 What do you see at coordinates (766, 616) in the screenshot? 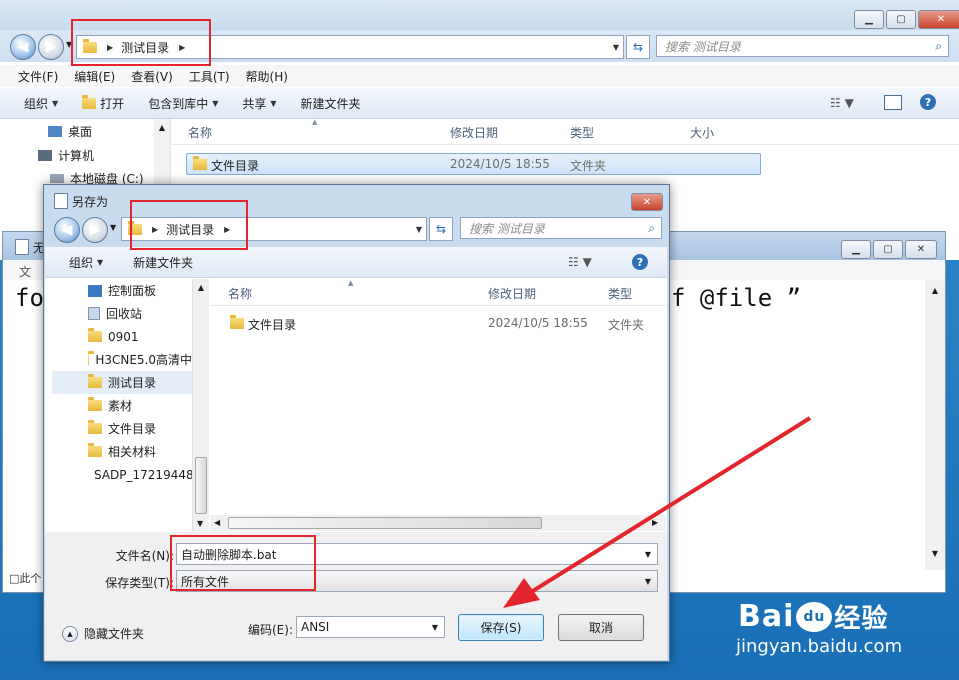
I see `baidu-logo-text: Bai` at bounding box center [766, 616].